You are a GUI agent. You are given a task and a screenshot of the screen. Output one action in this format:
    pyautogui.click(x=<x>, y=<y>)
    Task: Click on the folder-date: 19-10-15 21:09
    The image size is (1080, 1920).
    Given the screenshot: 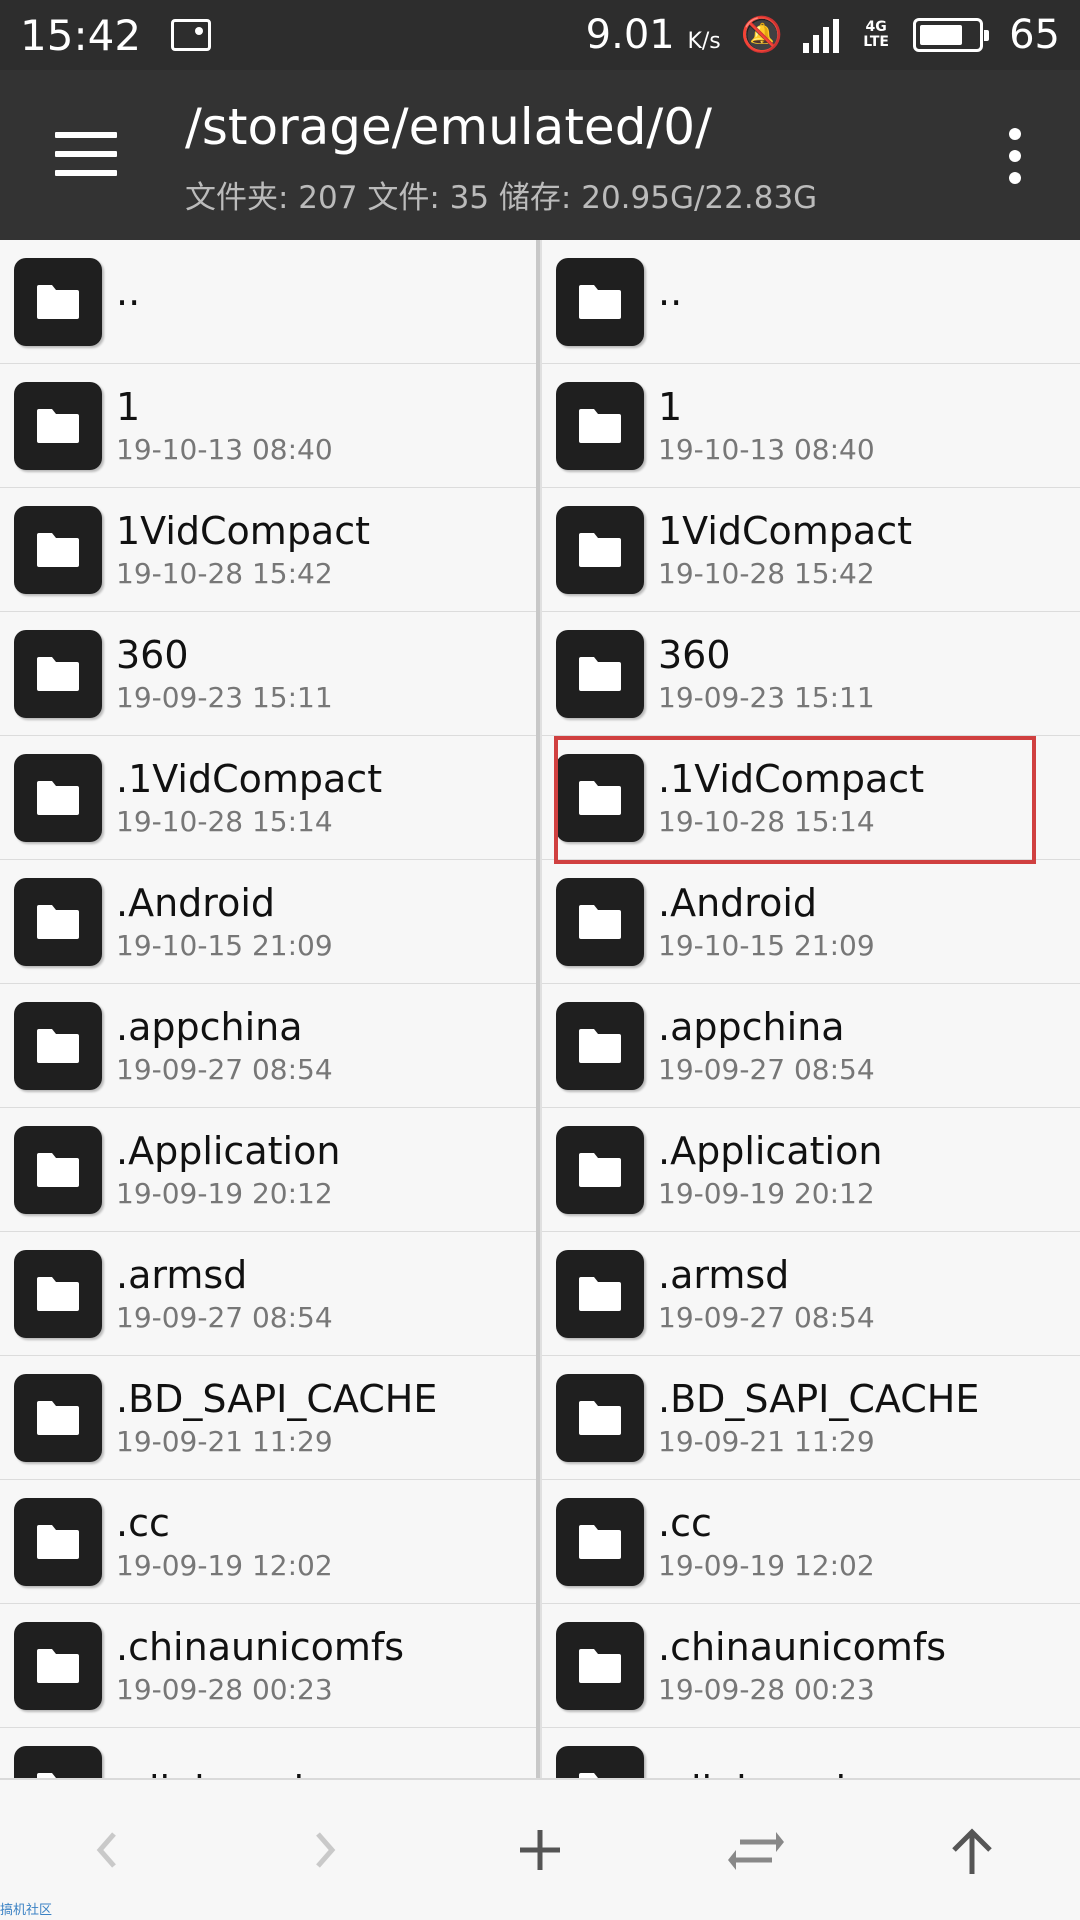 What is the action you would take?
    pyautogui.click(x=224, y=945)
    